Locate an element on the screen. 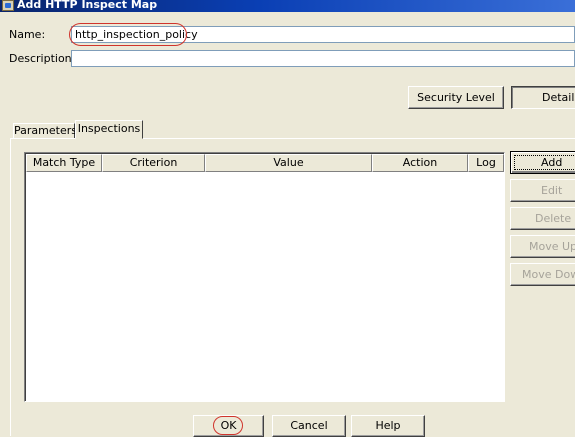  move-down-button: Move Down is located at coordinates (542, 274).